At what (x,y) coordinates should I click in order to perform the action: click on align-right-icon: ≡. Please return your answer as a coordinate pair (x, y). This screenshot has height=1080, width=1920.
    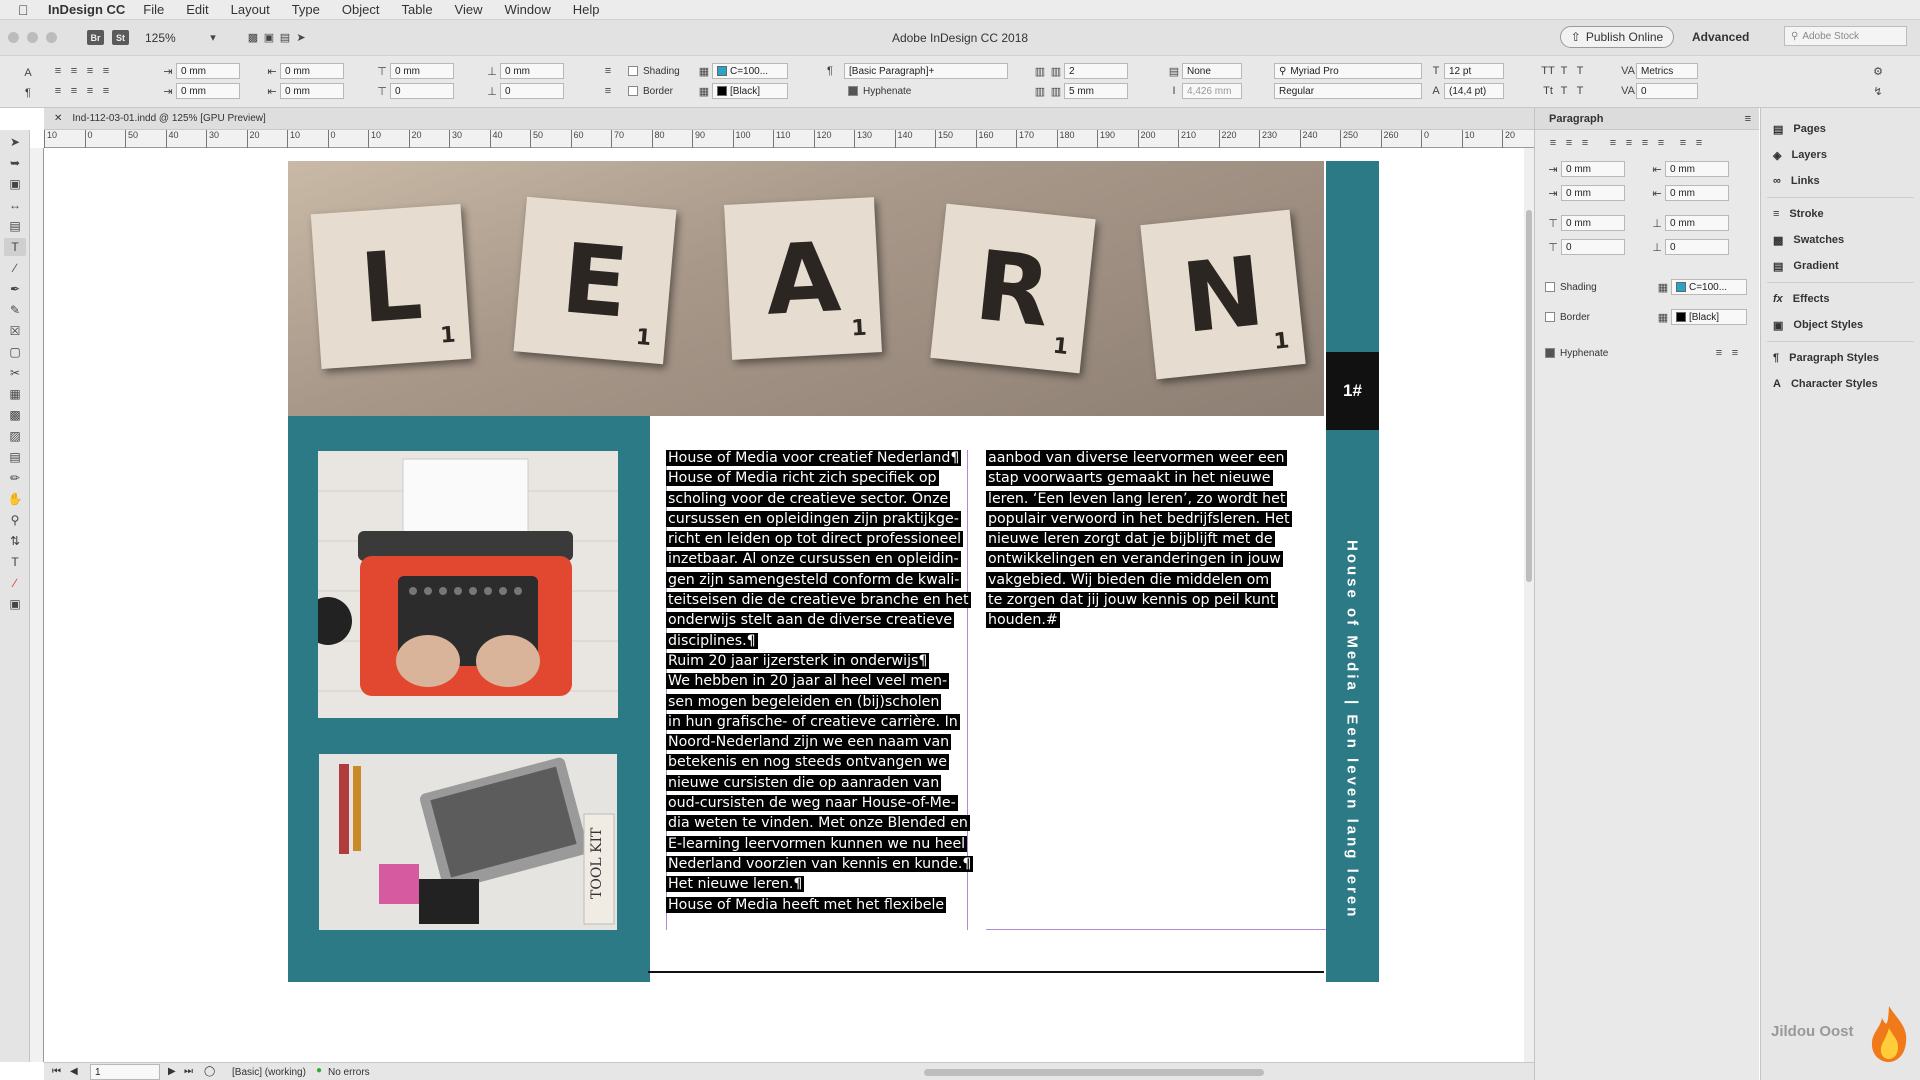
    Looking at the image, I should click on (90, 71).